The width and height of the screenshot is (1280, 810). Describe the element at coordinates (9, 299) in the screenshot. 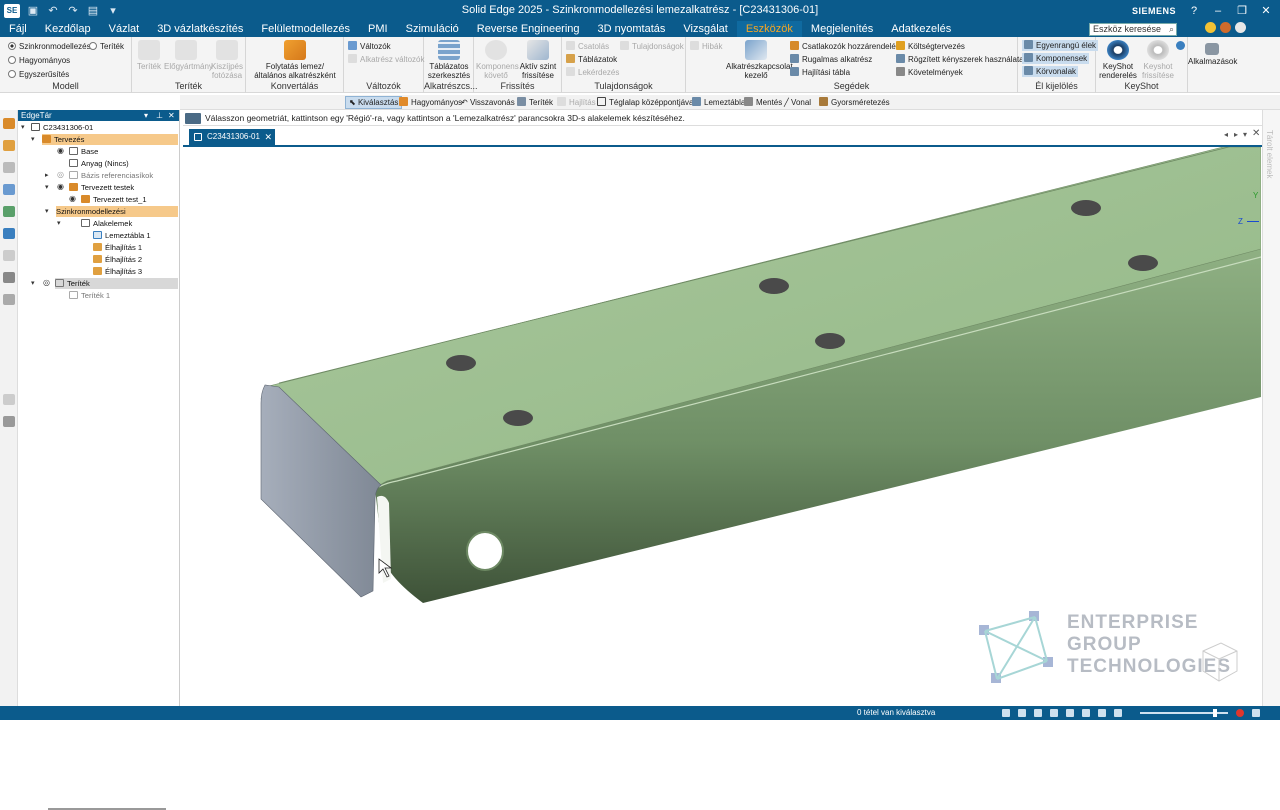

I see `family-icon` at that location.